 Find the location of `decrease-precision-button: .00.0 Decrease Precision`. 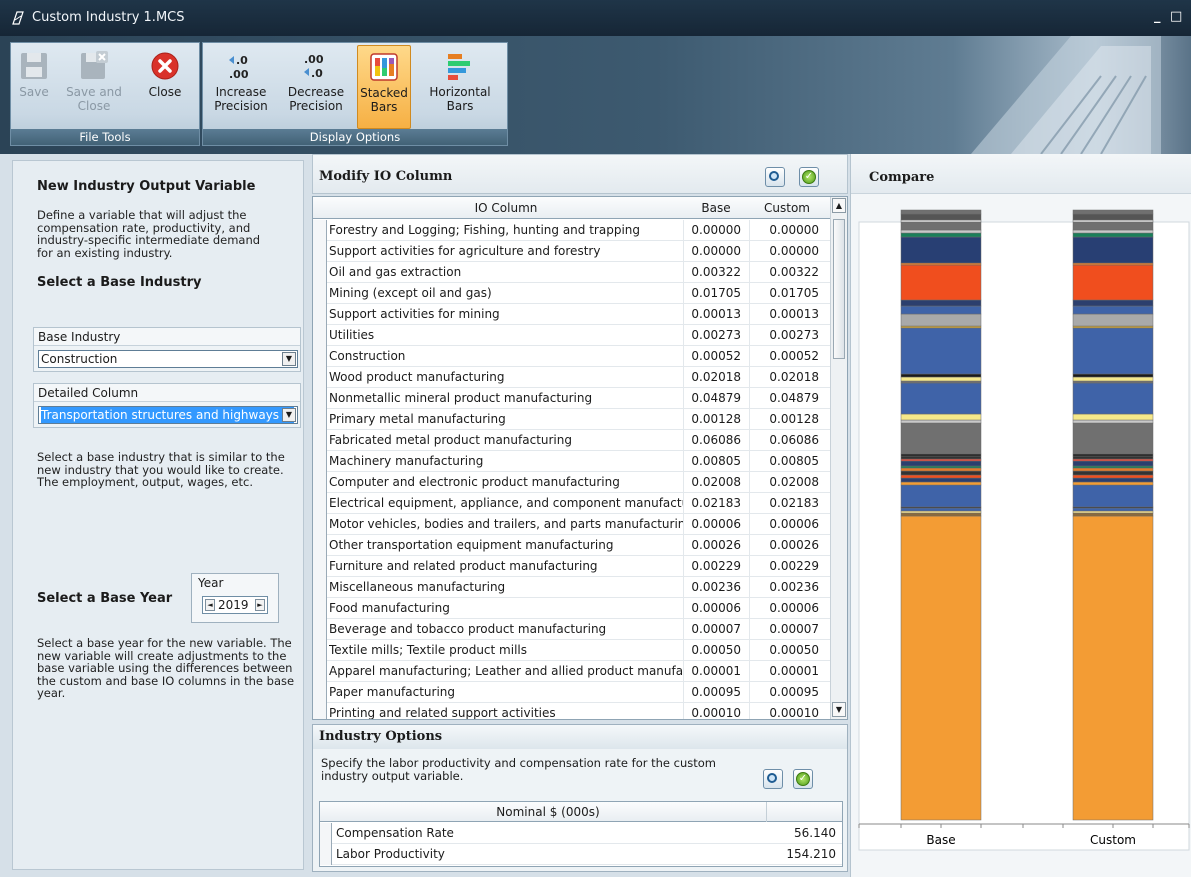

decrease-precision-button: .00.0 Decrease Precision is located at coordinates (316, 87).